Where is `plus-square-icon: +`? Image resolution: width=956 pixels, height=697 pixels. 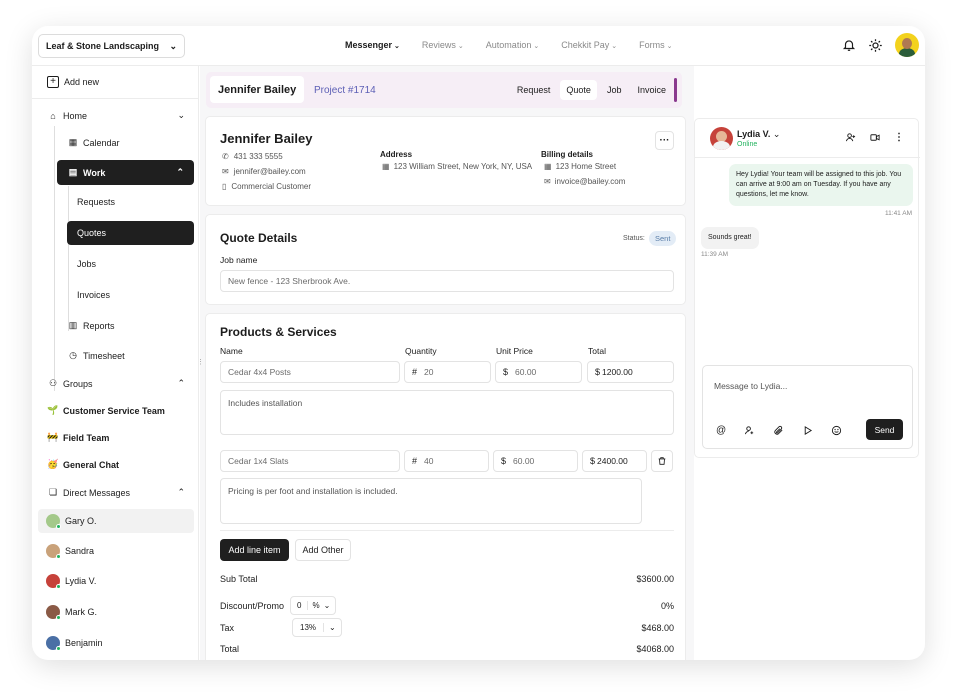
plus-square-icon: + is located at coordinates (53, 82).